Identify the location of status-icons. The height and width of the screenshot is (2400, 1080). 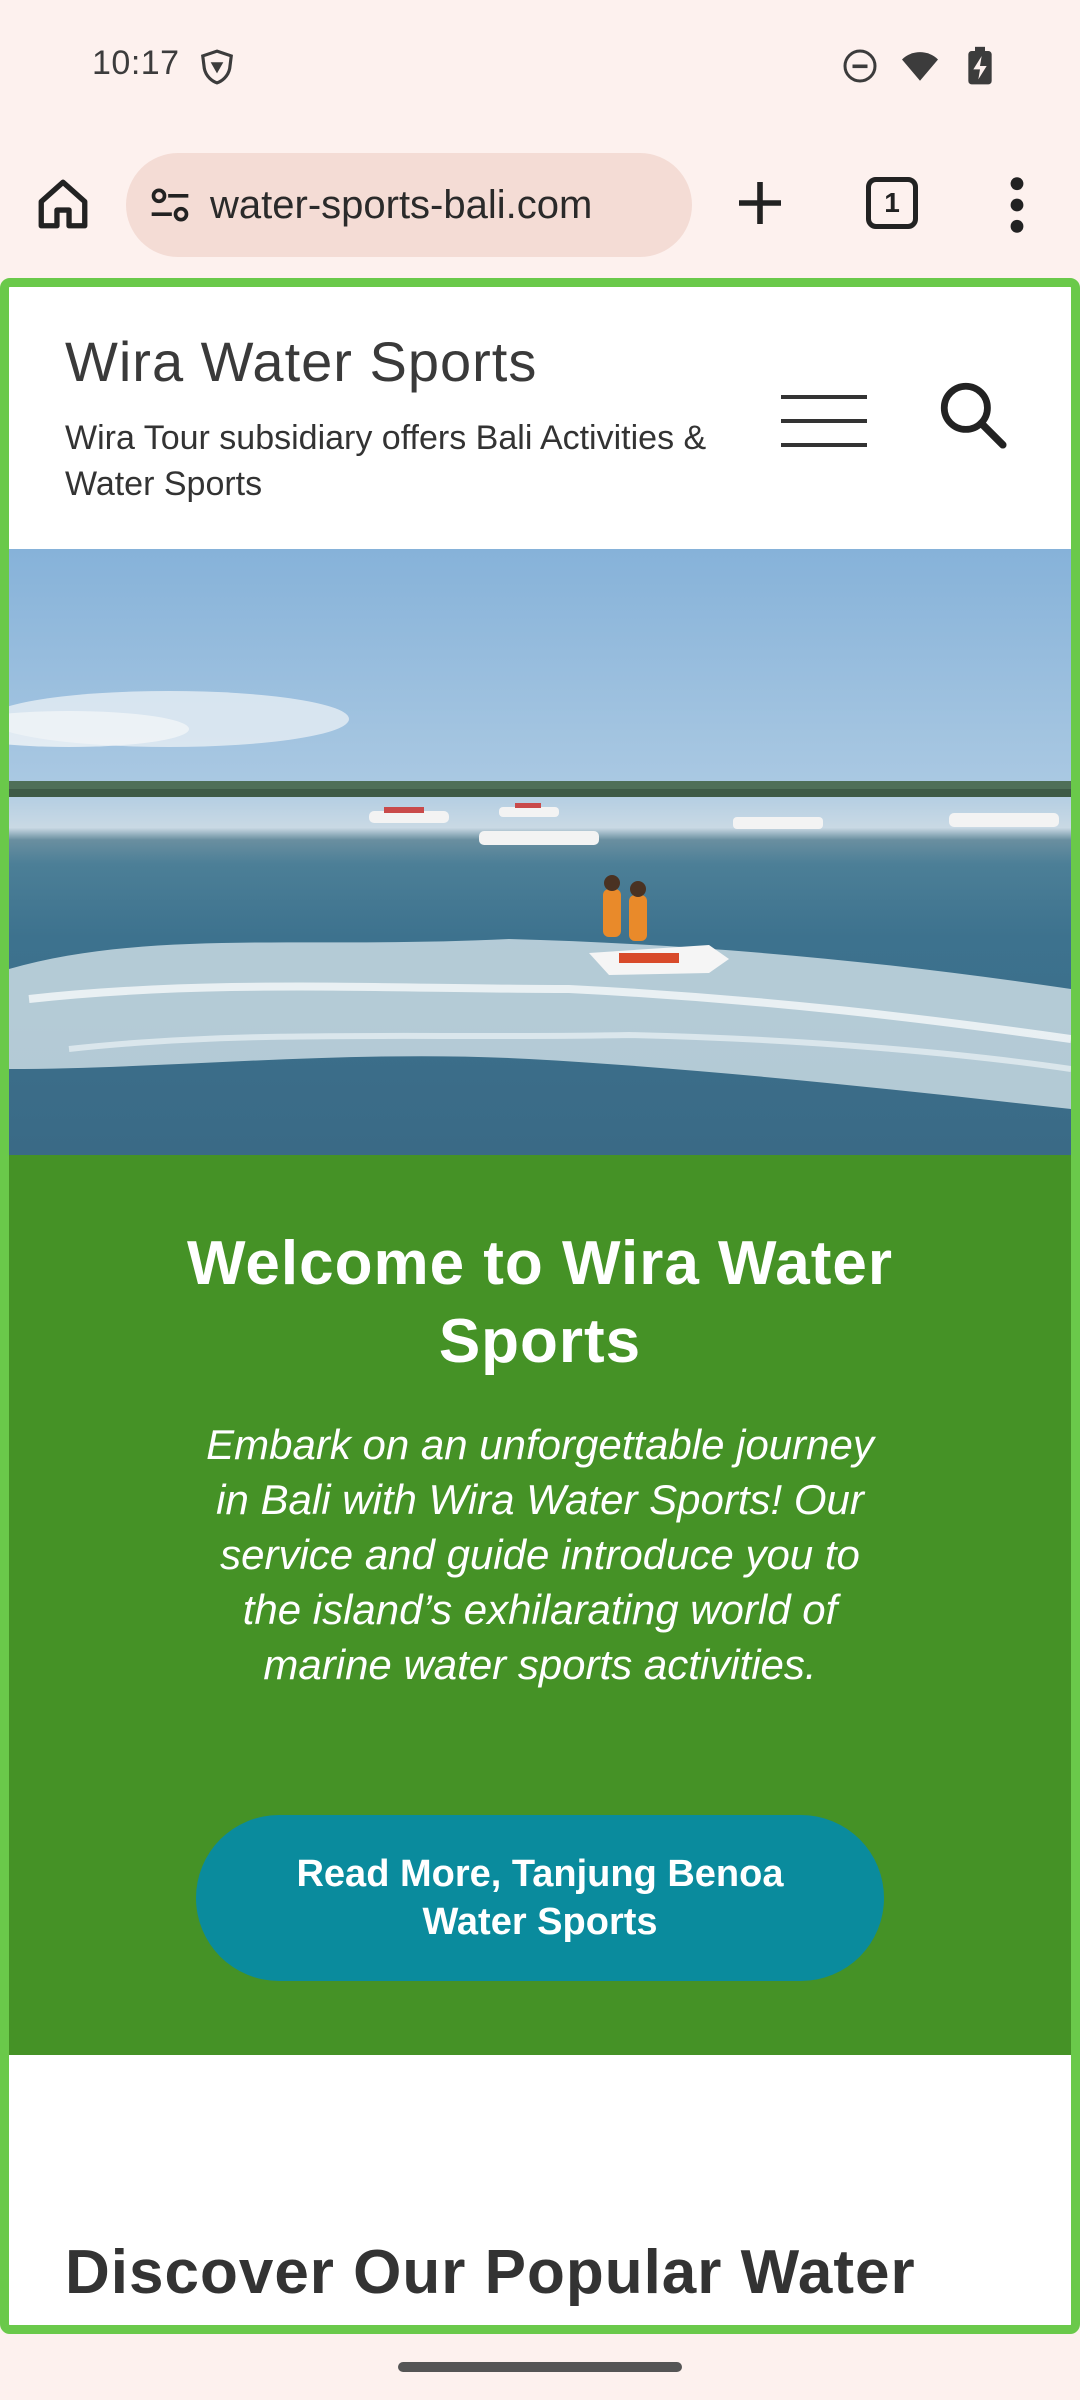
(920, 66).